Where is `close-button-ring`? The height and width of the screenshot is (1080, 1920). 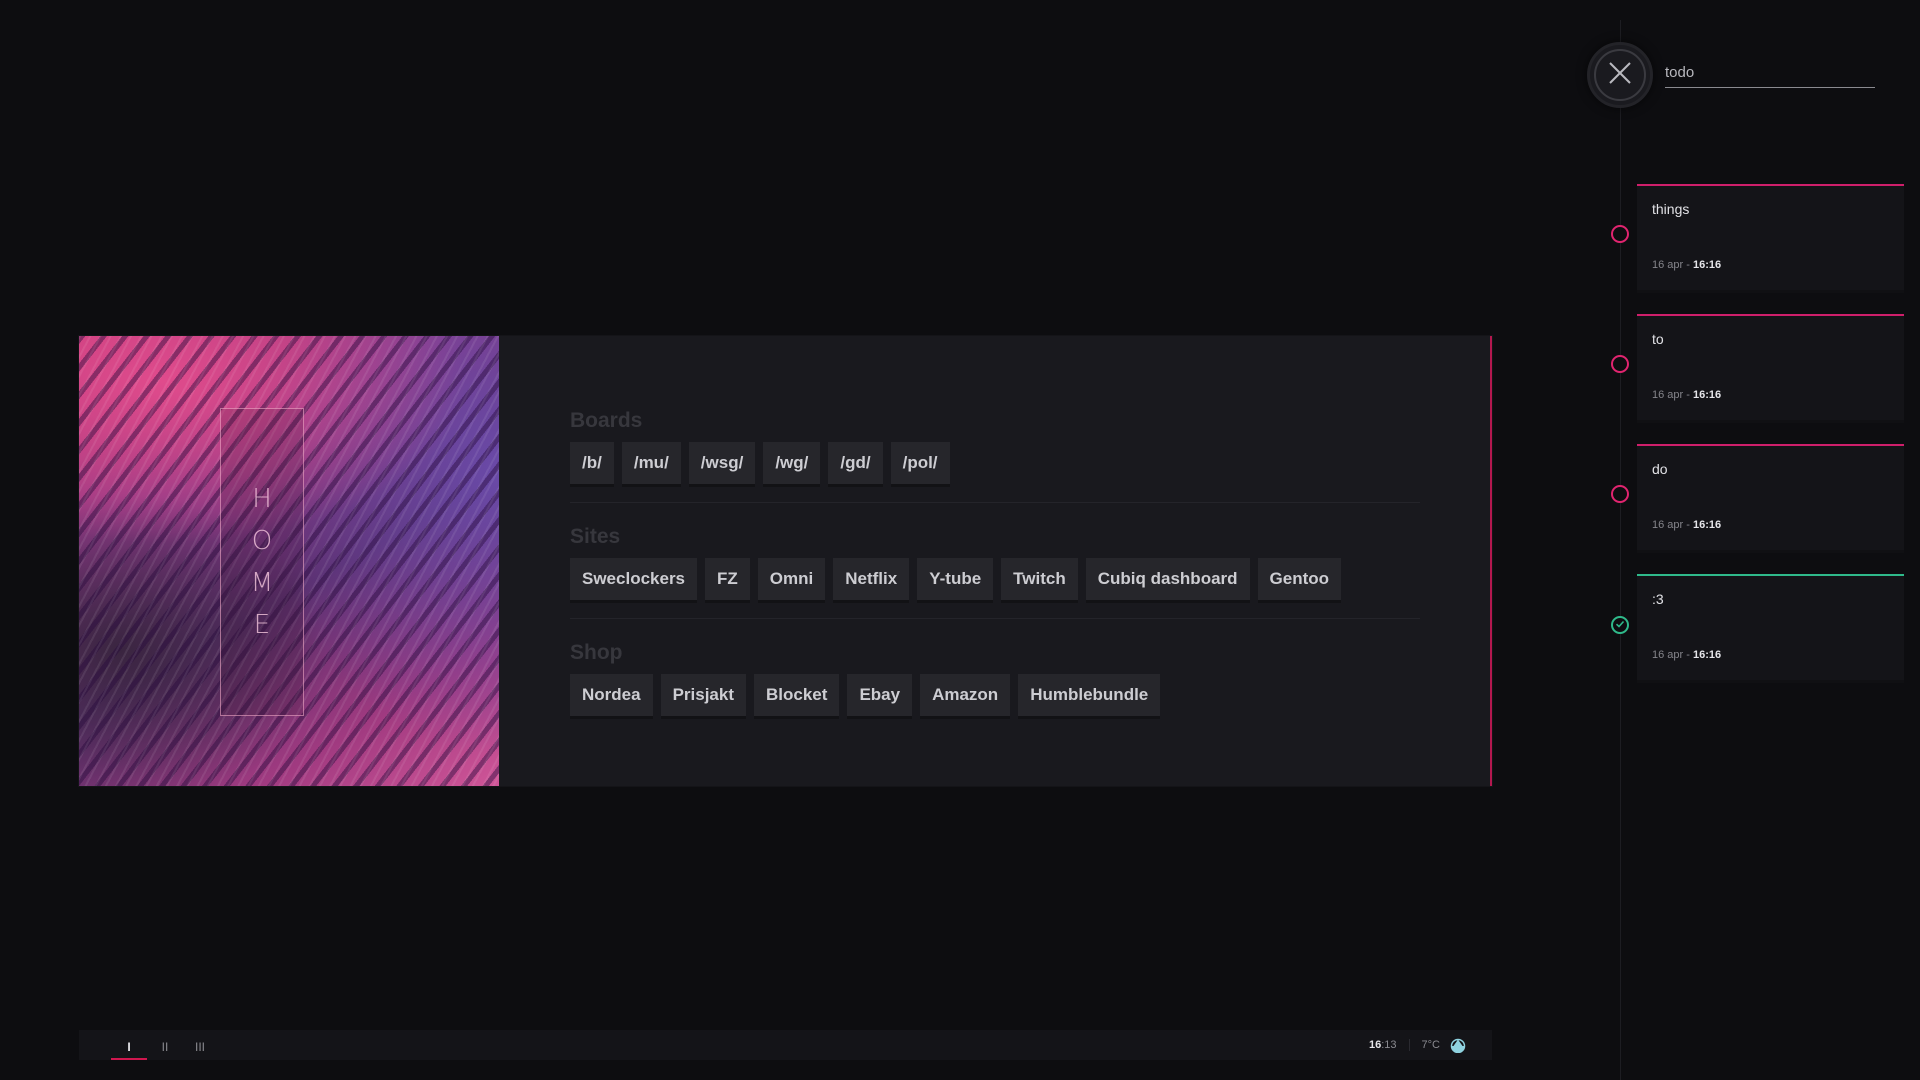 close-button-ring is located at coordinates (1620, 75).